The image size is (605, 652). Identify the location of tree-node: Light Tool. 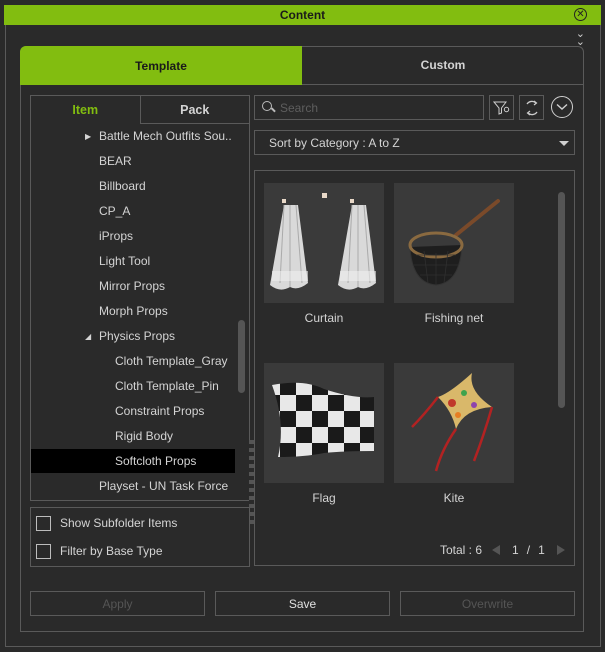
(133, 261).